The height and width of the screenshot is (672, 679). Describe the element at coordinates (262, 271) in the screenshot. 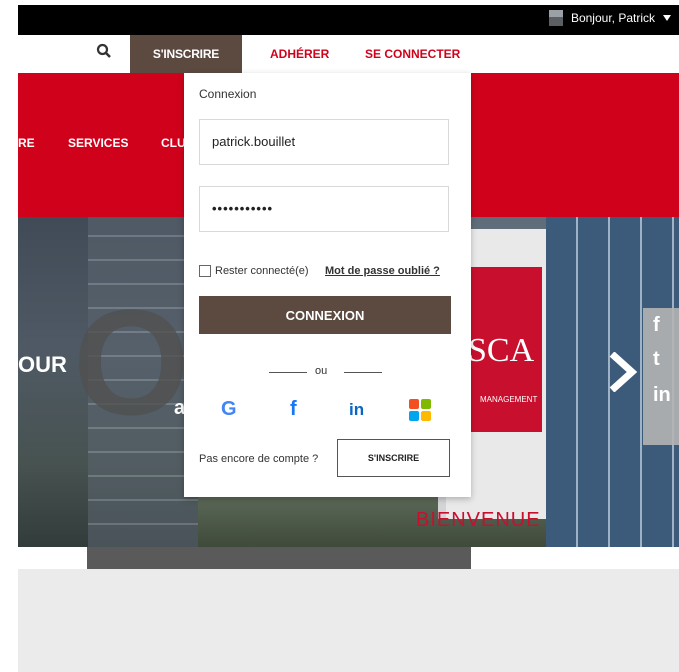

I see `remember-label: Rester connecté(e)` at that location.